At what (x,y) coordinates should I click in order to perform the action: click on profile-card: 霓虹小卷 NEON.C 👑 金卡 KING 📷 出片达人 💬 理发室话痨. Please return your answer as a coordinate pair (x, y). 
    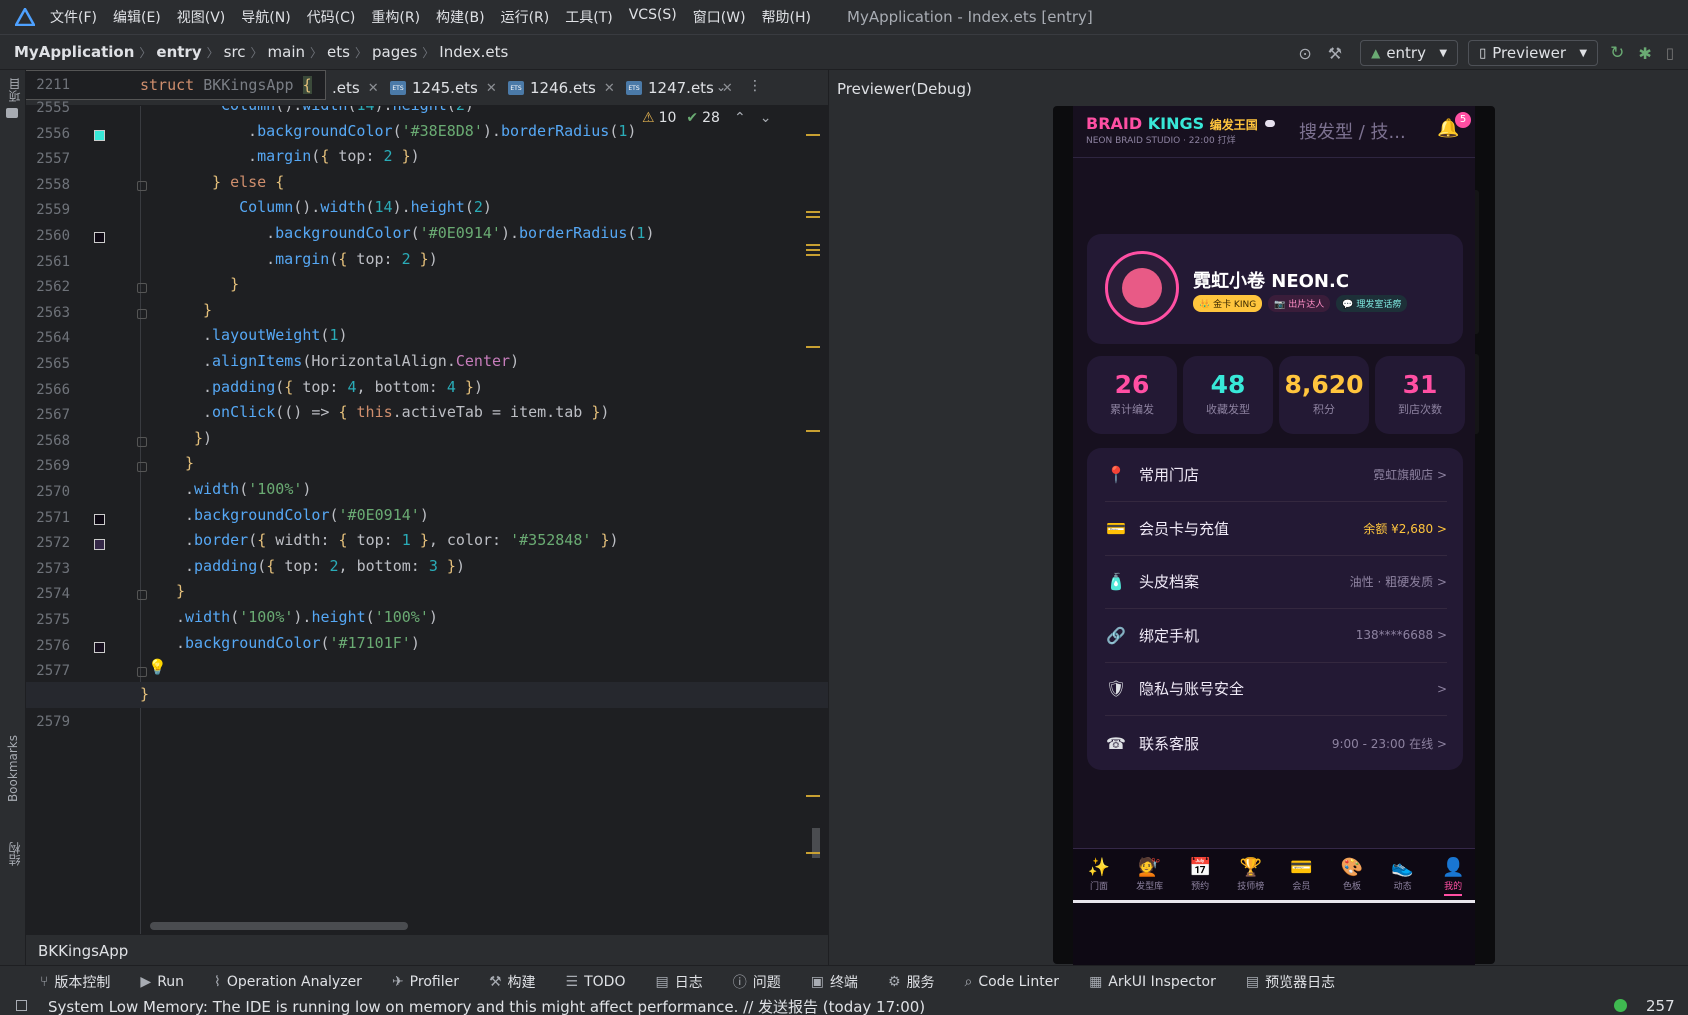
    Looking at the image, I should click on (1275, 289).